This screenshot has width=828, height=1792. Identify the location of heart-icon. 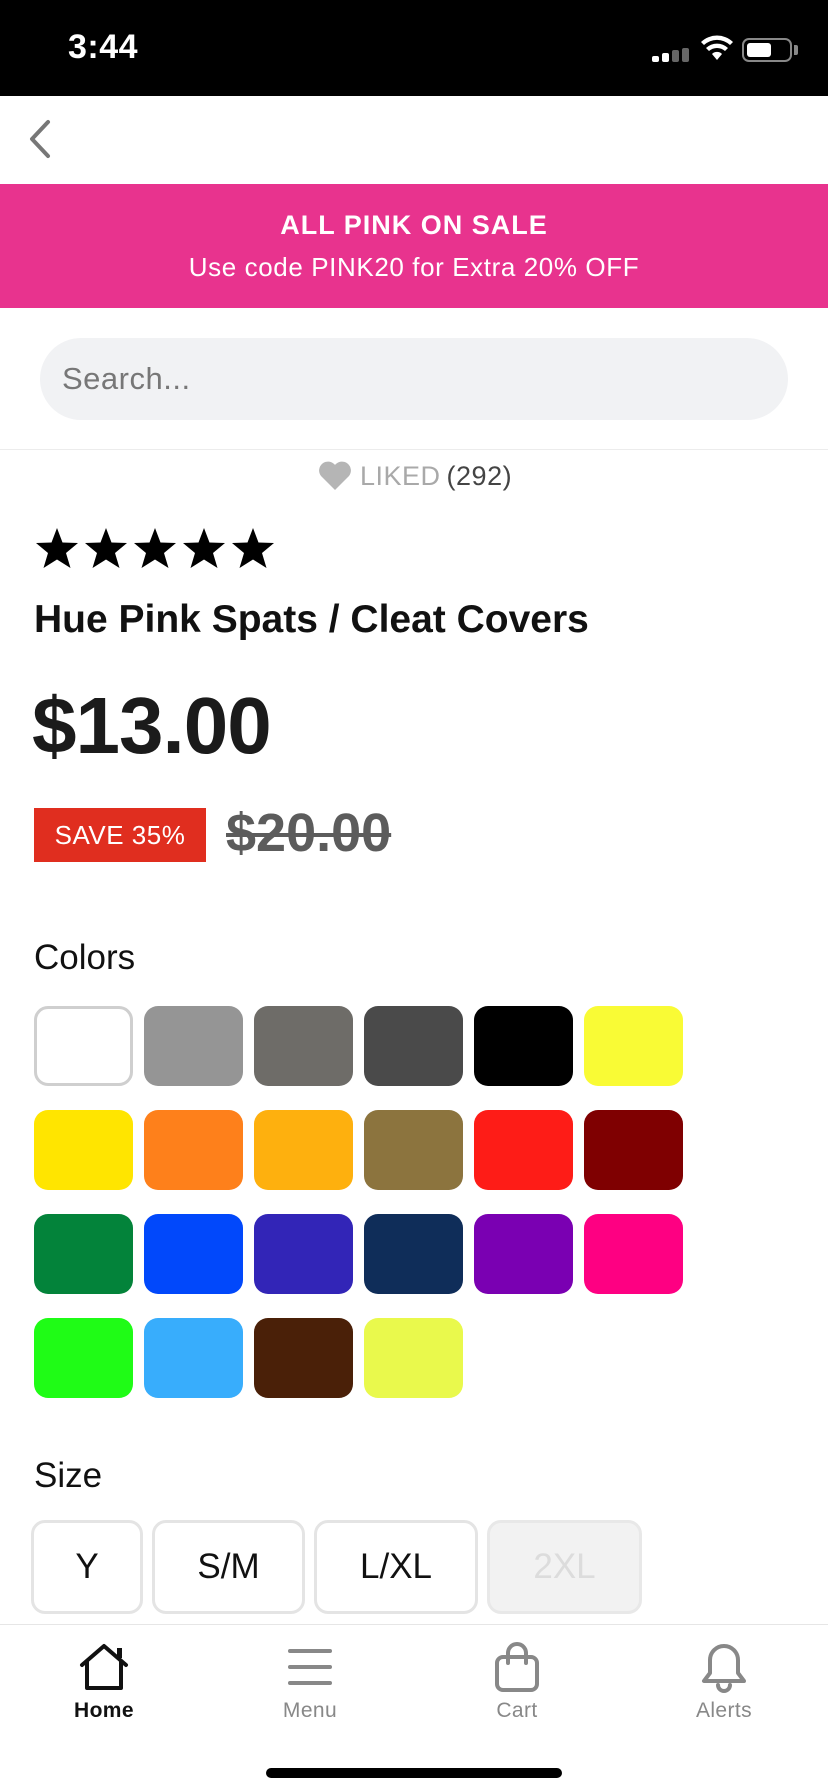
(335, 475).